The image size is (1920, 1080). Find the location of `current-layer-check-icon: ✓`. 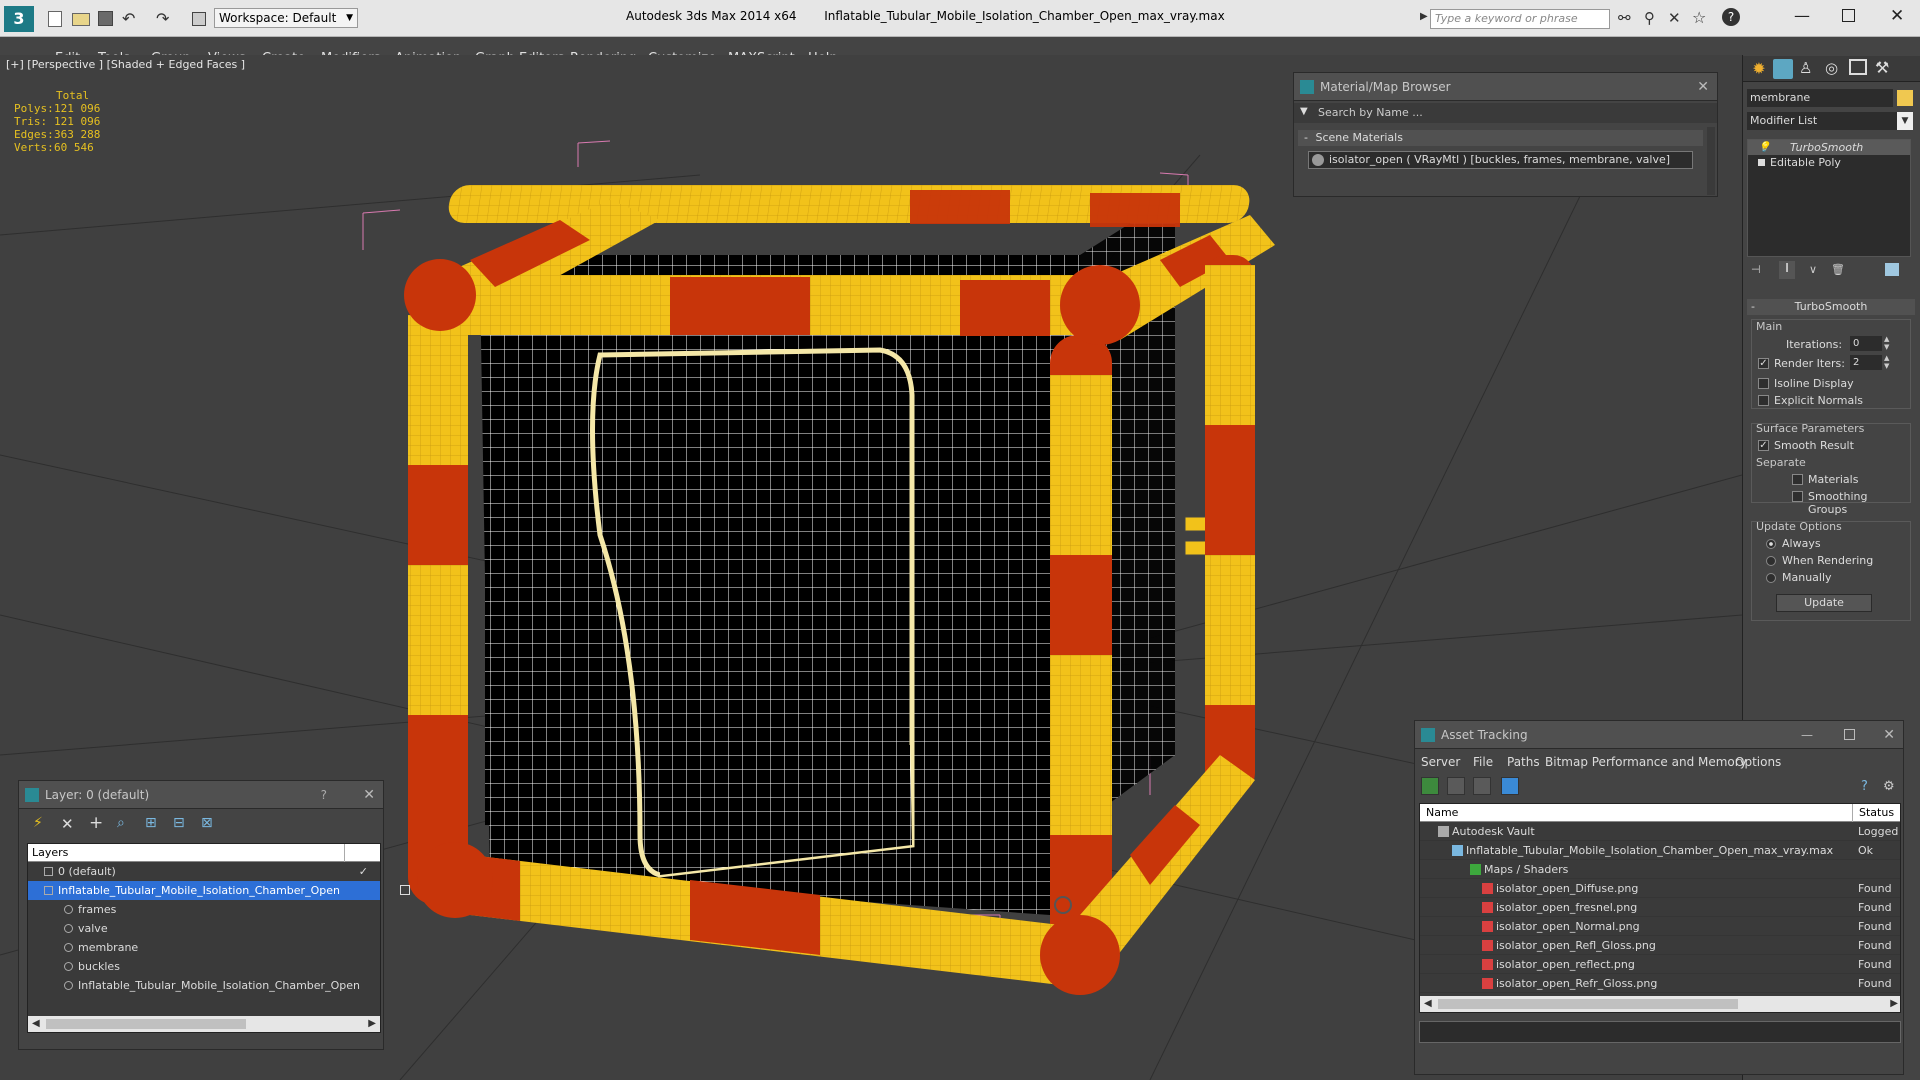

current-layer-check-icon: ✓ is located at coordinates (363, 871).